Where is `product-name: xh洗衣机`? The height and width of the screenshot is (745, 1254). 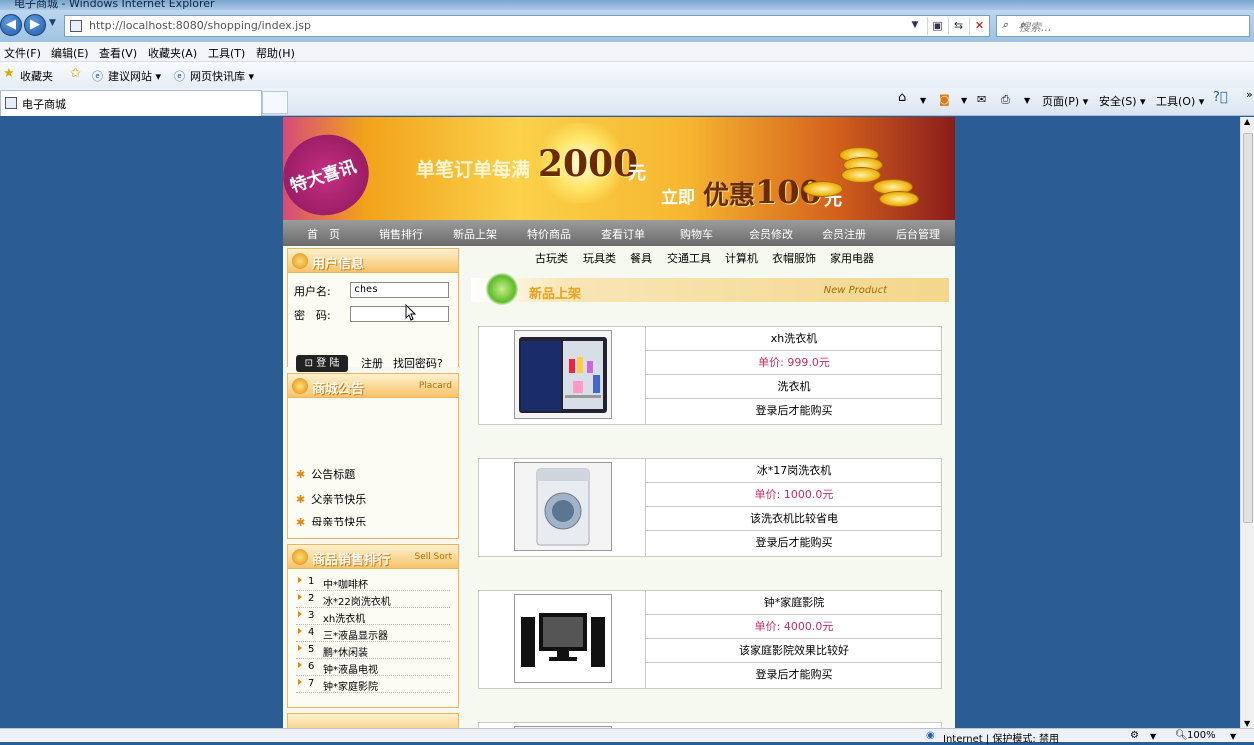
product-name: xh洗衣机 is located at coordinates (794, 339).